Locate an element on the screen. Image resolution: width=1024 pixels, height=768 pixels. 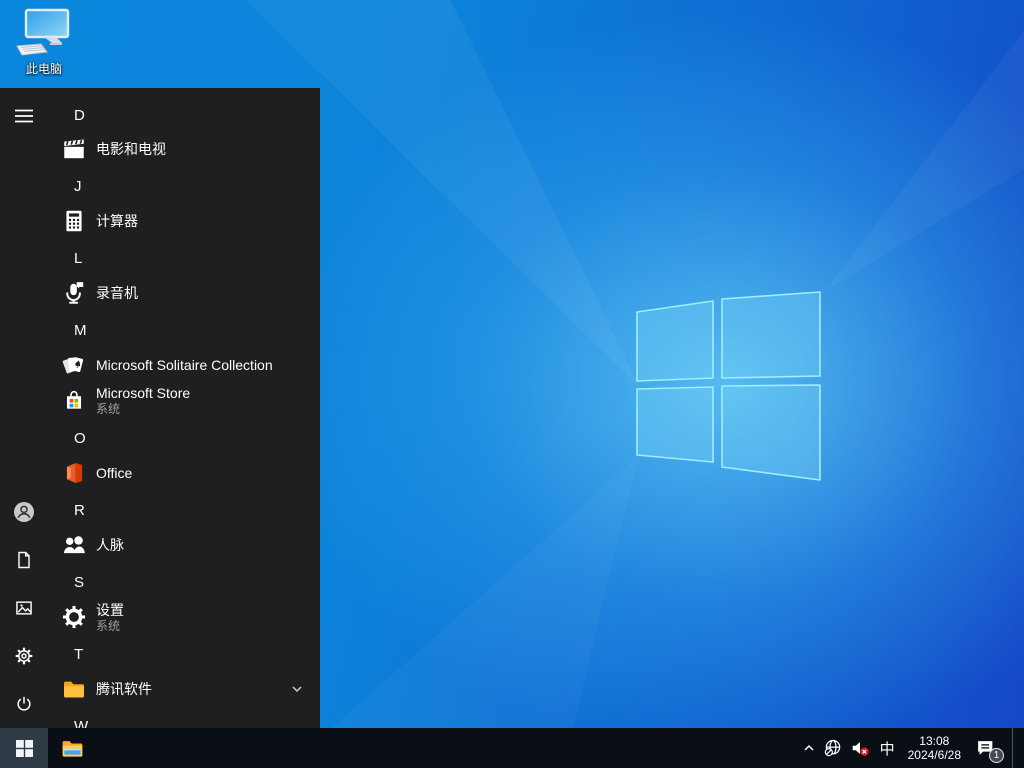
pictures-icon is located at coordinates (24, 608).